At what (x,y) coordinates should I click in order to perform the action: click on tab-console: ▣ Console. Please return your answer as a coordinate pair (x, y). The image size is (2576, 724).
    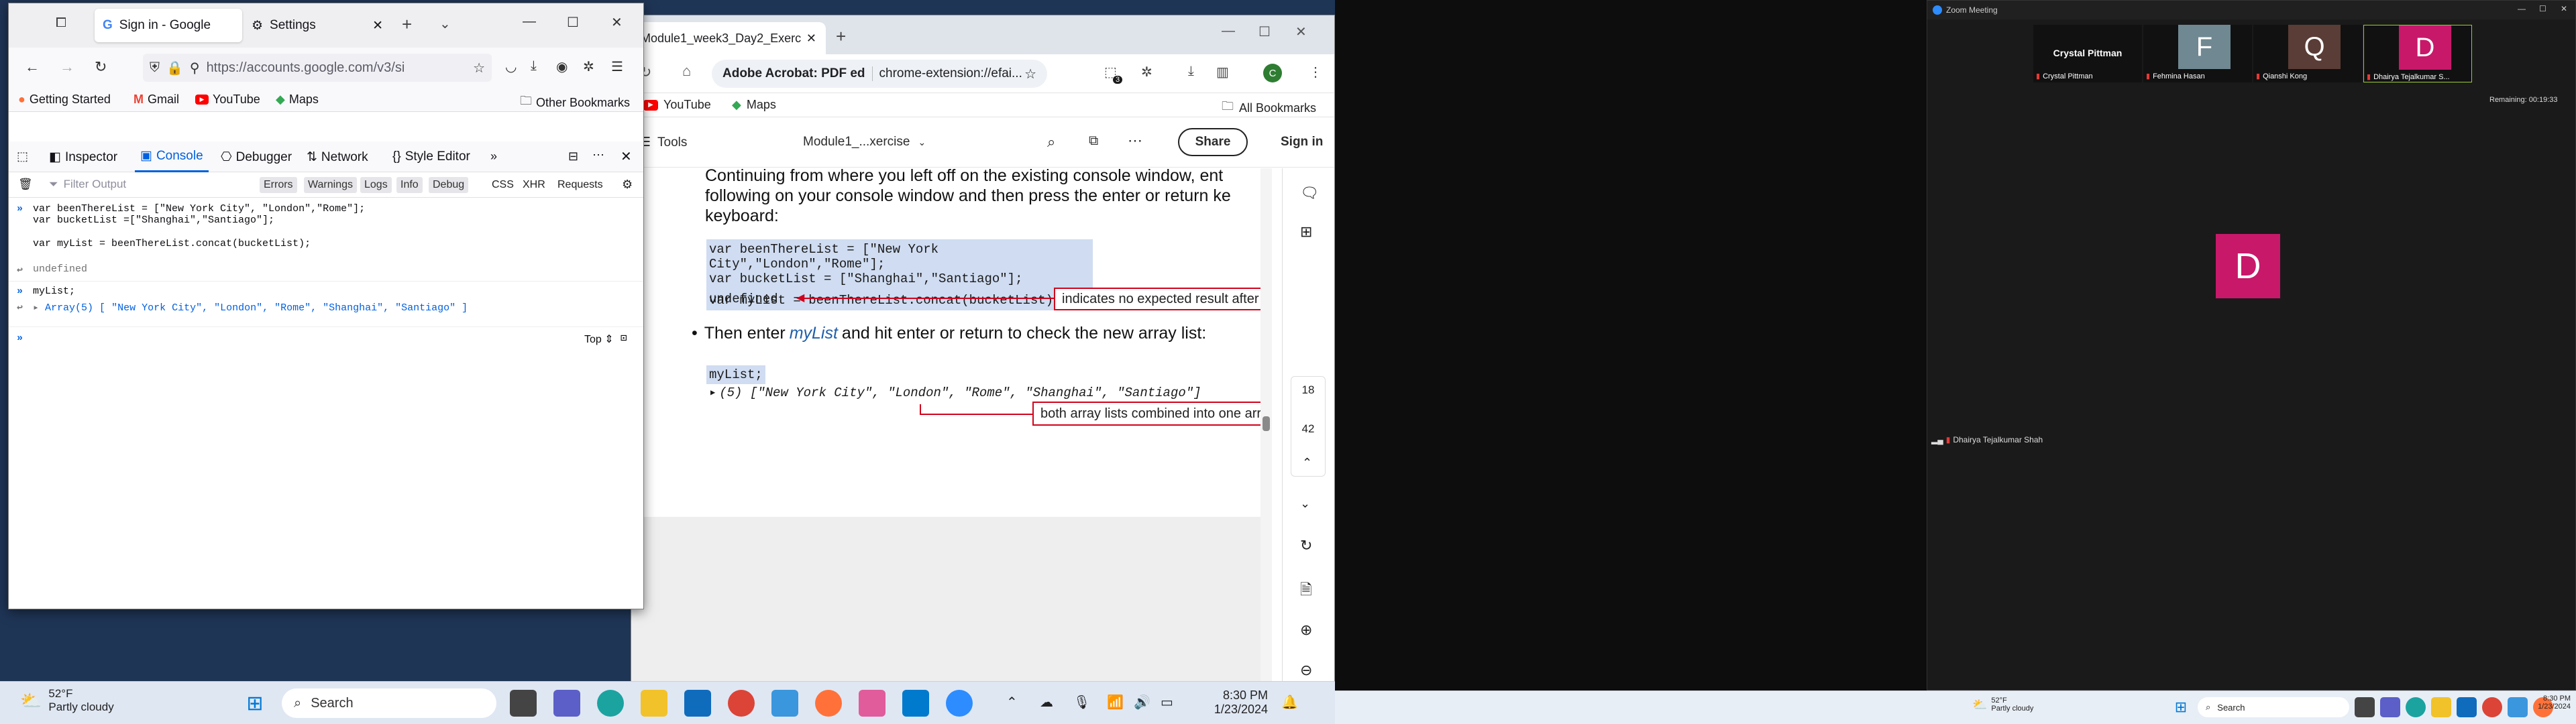
    Looking at the image, I should click on (172, 156).